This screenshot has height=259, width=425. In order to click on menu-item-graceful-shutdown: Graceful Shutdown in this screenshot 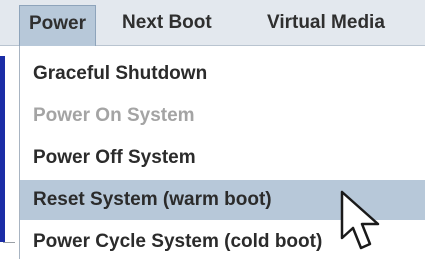, I will do `click(222, 74)`.